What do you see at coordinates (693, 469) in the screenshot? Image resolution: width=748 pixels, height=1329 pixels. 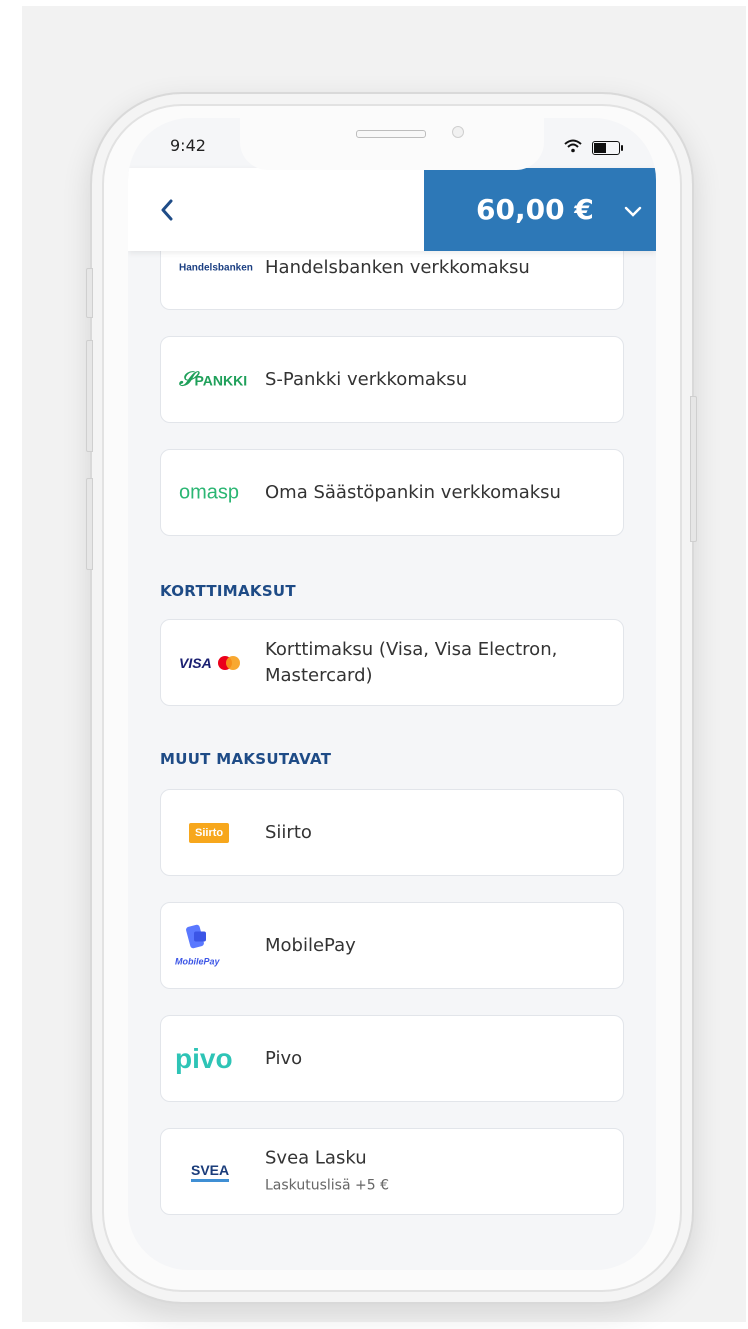 I see `side-button-power` at bounding box center [693, 469].